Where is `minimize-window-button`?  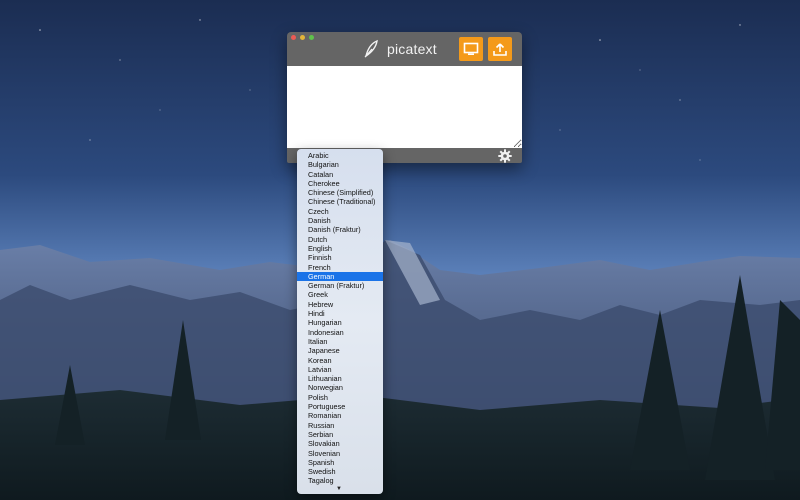 minimize-window-button is located at coordinates (302, 37).